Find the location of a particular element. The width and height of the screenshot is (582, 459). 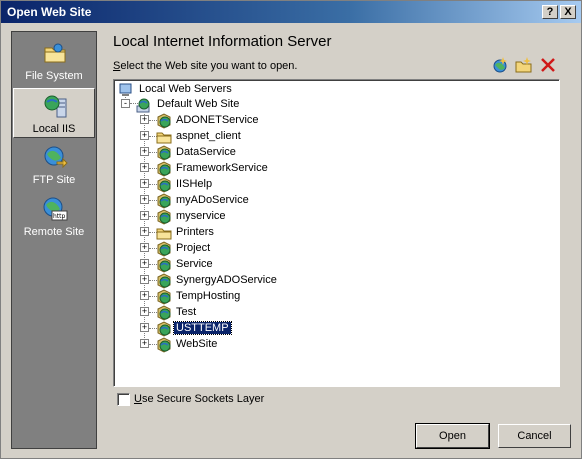

tree-node-label: Service is located at coordinates (194, 264).